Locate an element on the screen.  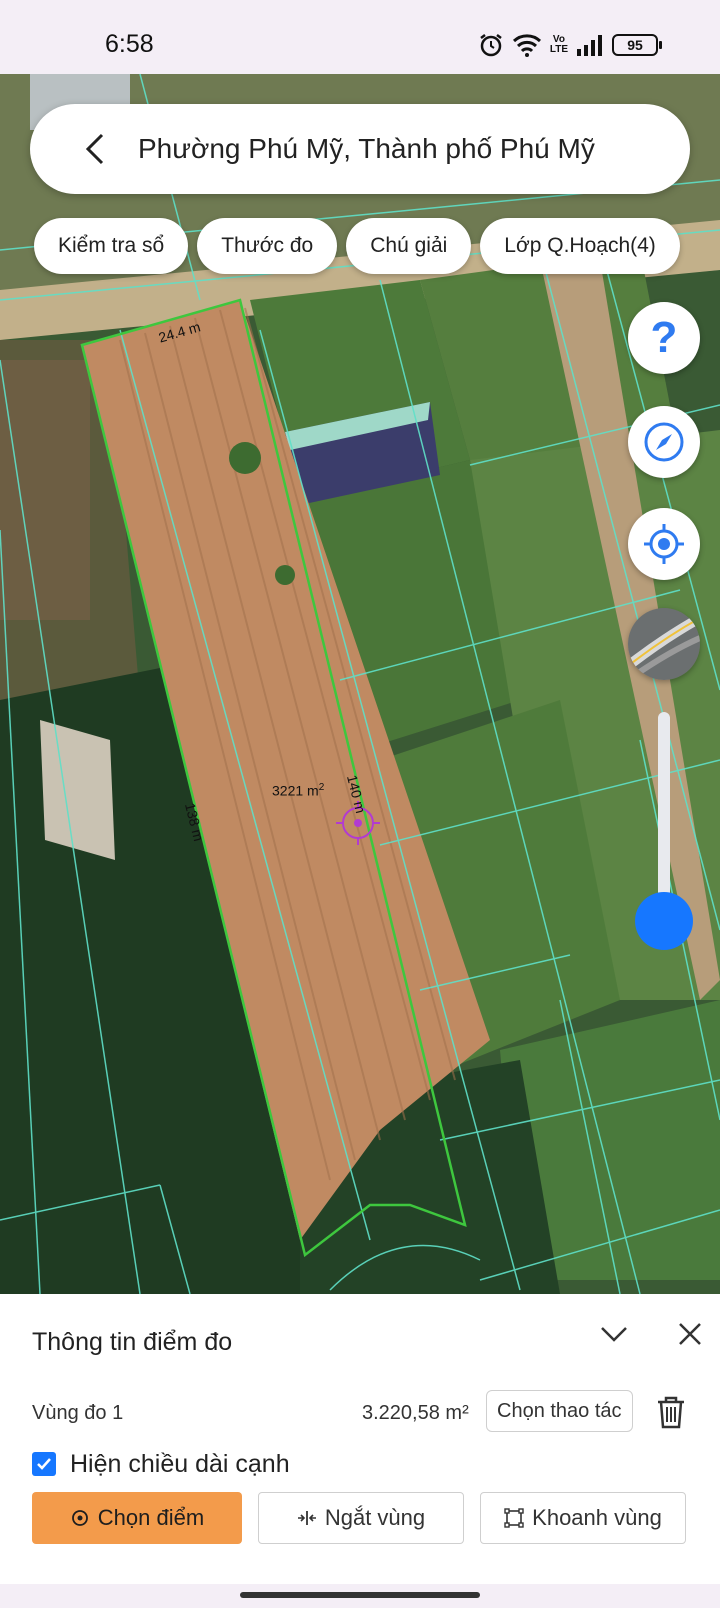
location-title: Phường Phú Mỹ, Thành phố Phú Mỹ is located at coordinates (366, 148).